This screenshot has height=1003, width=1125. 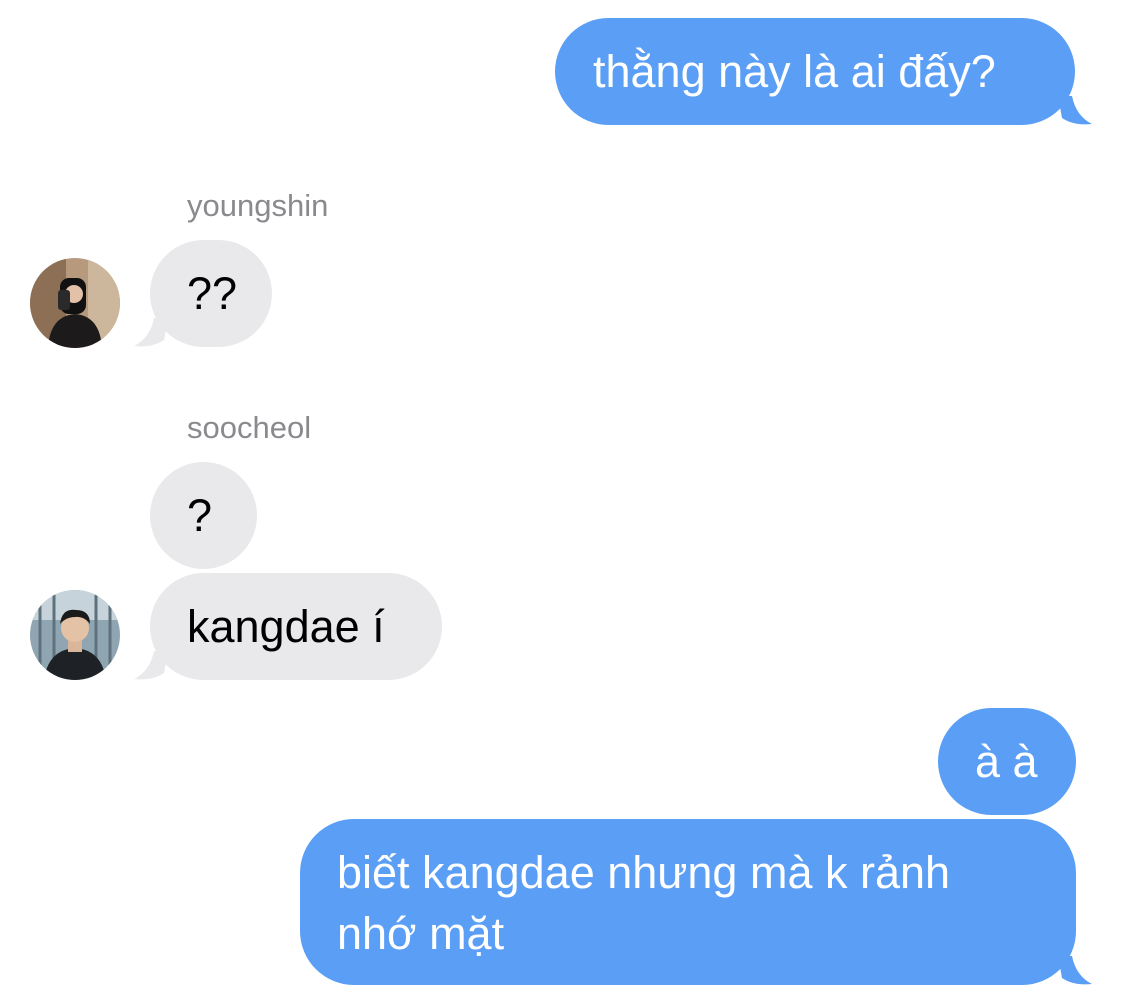 I want to click on incoming-message-bubble: ??, so click(x=211, y=293).